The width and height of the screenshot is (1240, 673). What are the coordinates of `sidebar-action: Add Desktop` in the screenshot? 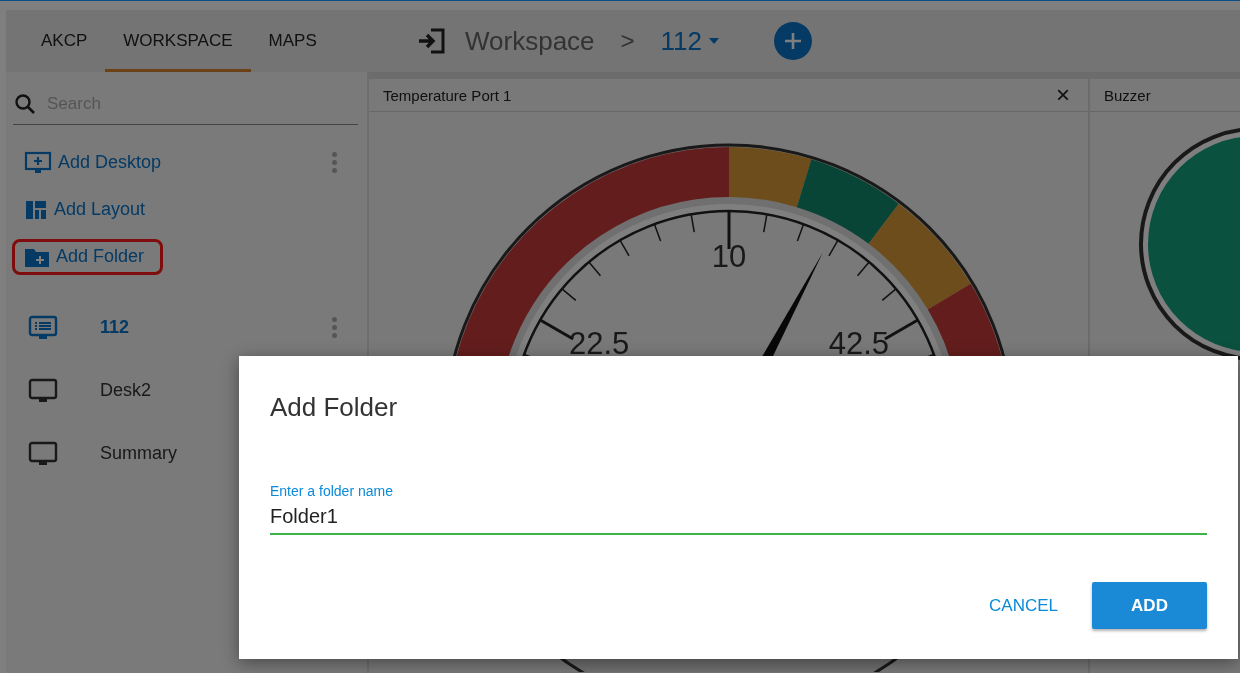 It's located at (96, 162).